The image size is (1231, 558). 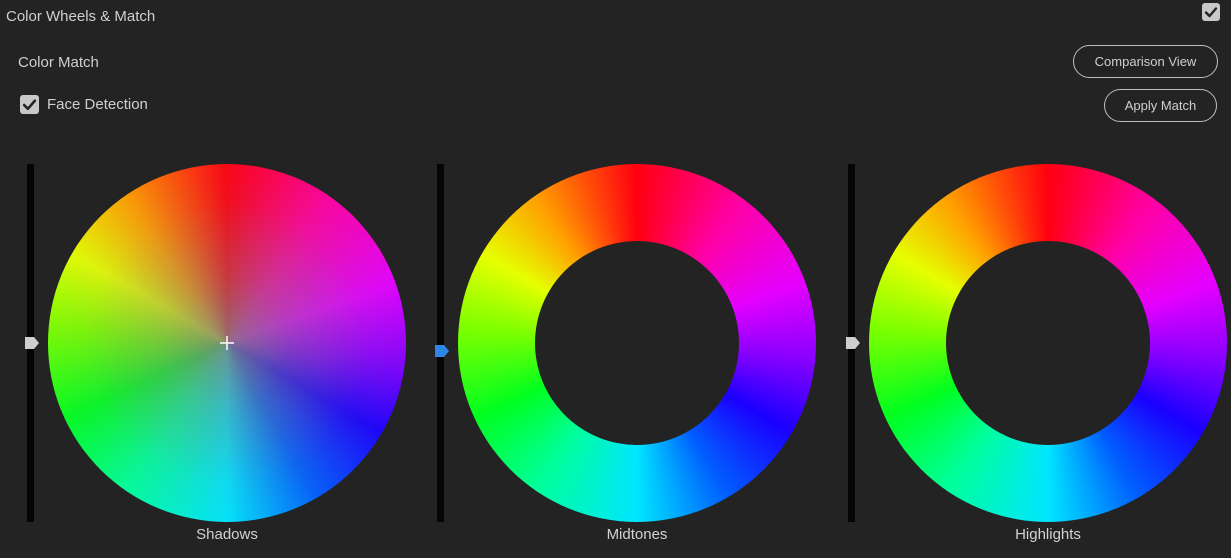 What do you see at coordinates (81, 16) in the screenshot?
I see `section-title: Color Wheels & Match` at bounding box center [81, 16].